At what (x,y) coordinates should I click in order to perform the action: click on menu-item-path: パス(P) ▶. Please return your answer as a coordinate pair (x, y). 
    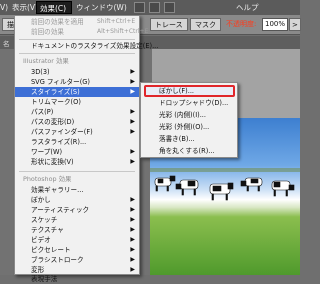
    Looking at the image, I should click on (77, 112).